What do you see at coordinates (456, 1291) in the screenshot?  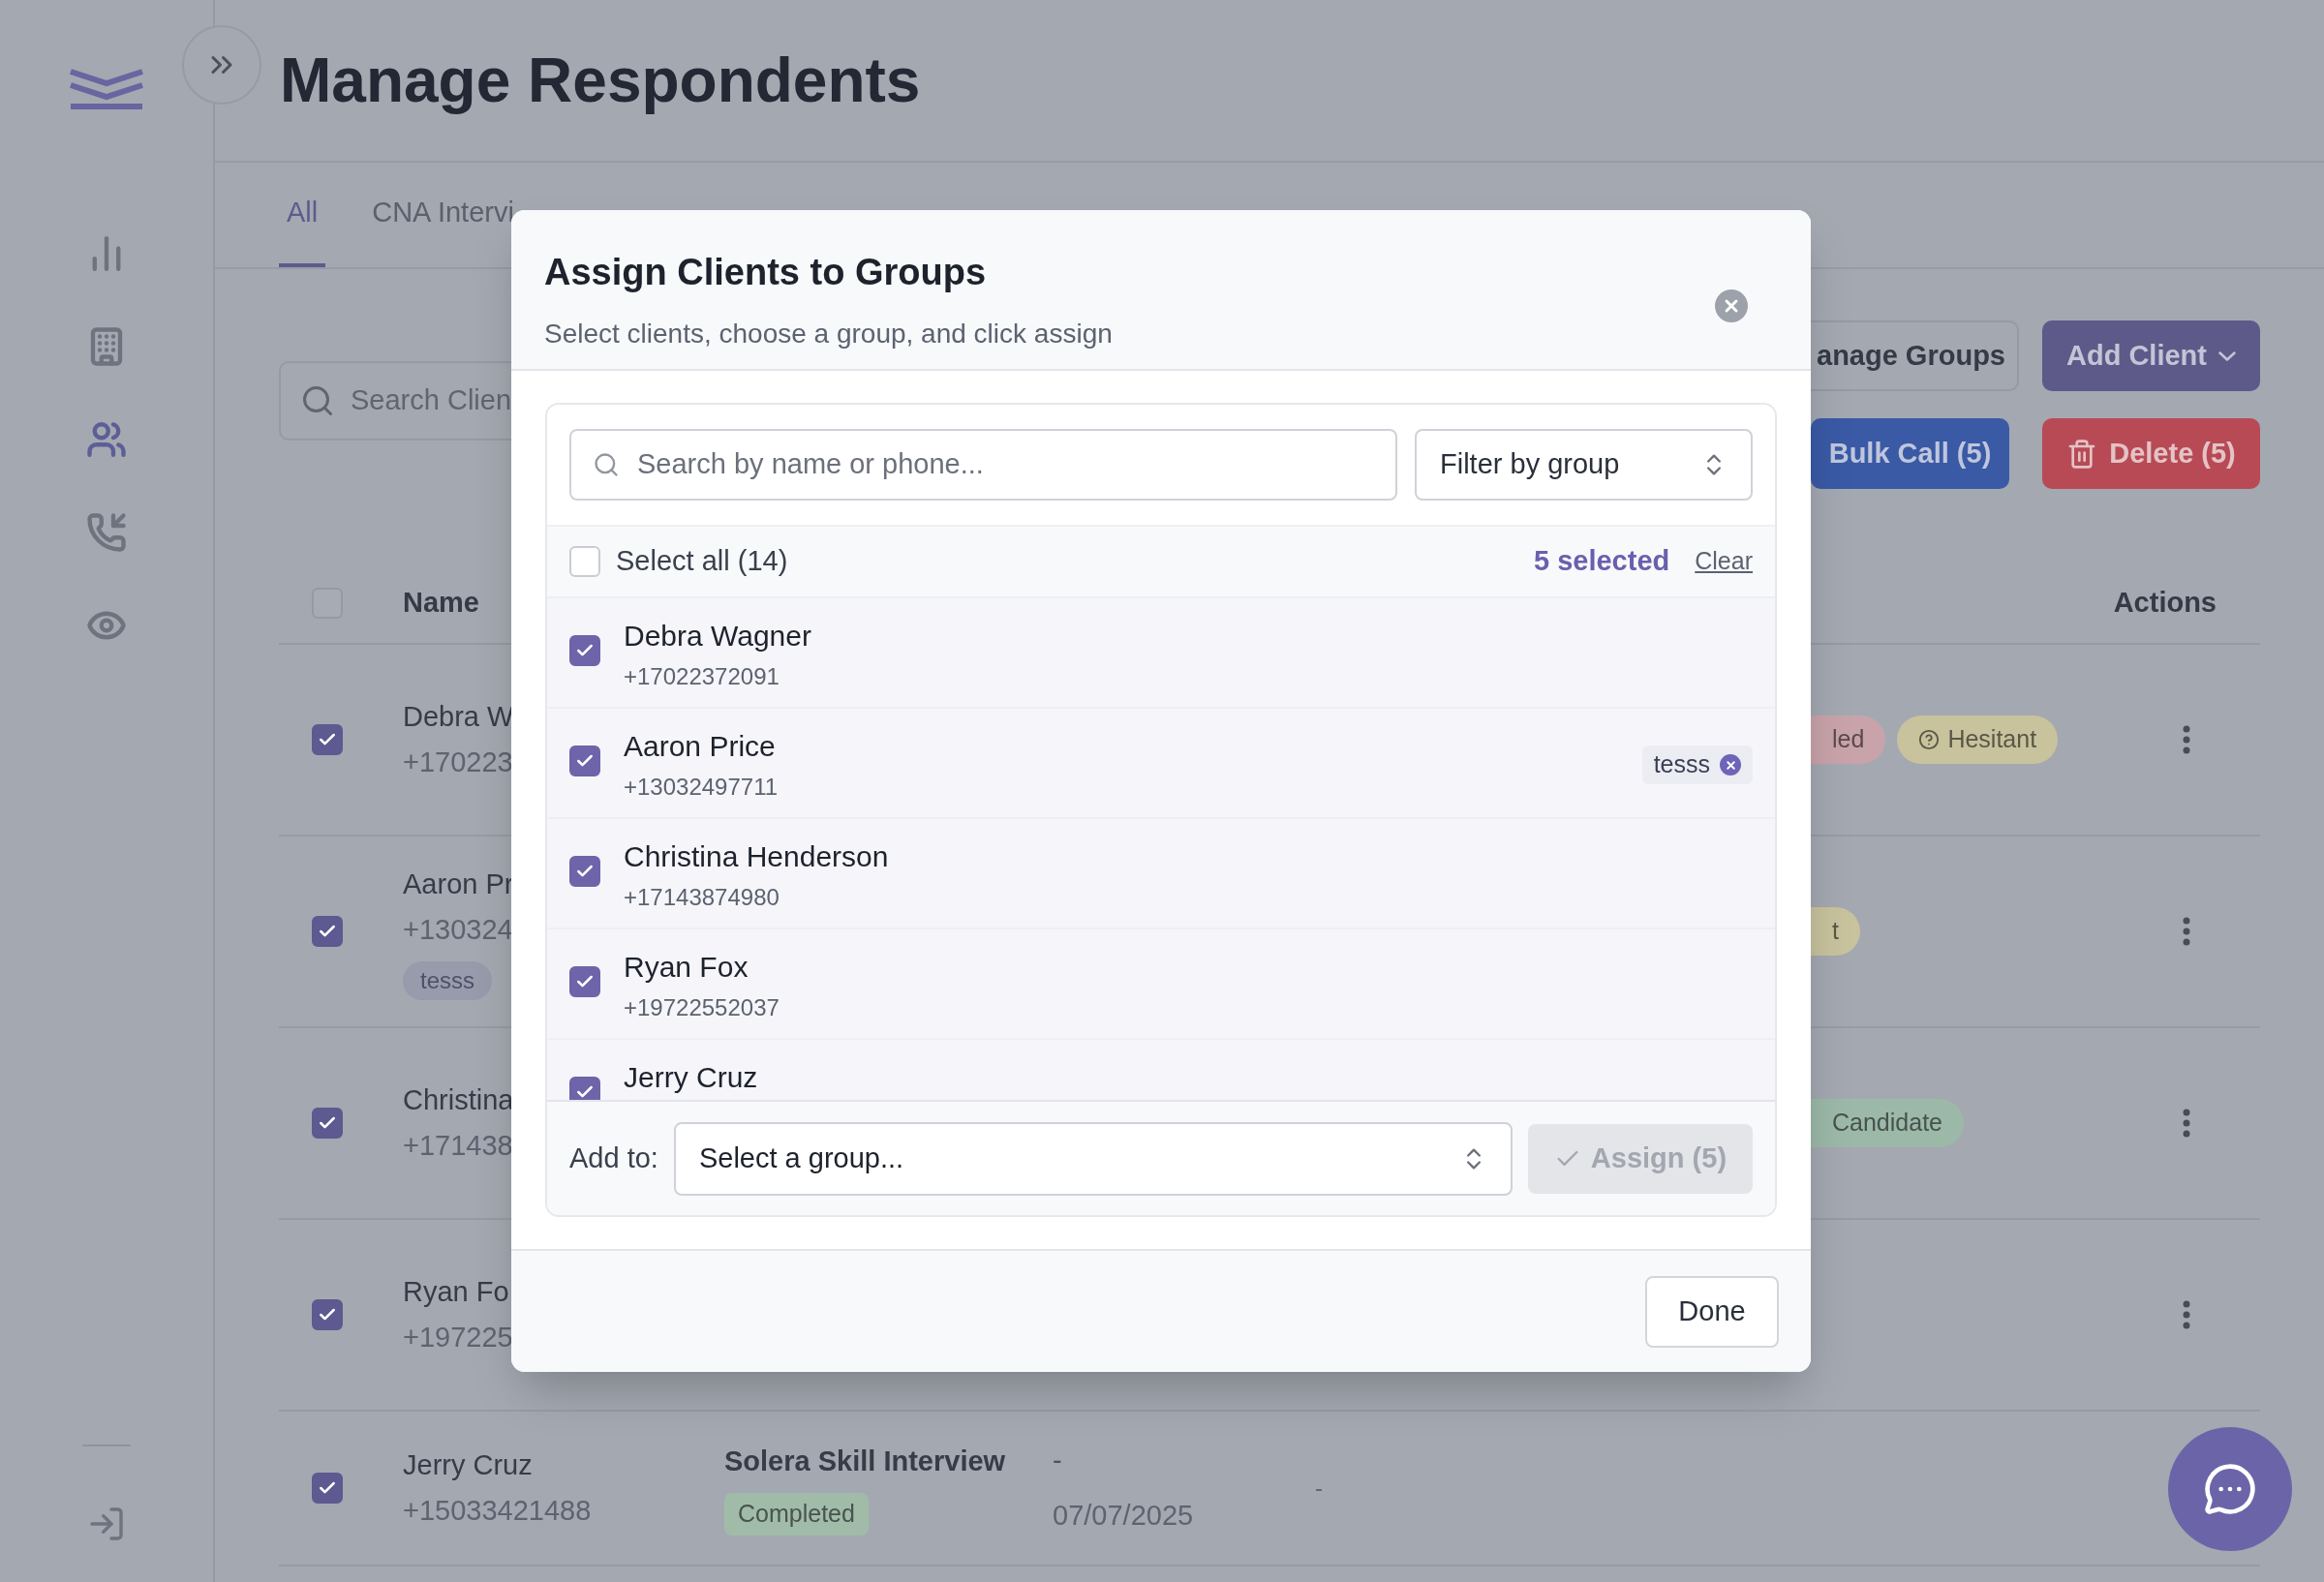 I see `client-name: Ryan Fo` at bounding box center [456, 1291].